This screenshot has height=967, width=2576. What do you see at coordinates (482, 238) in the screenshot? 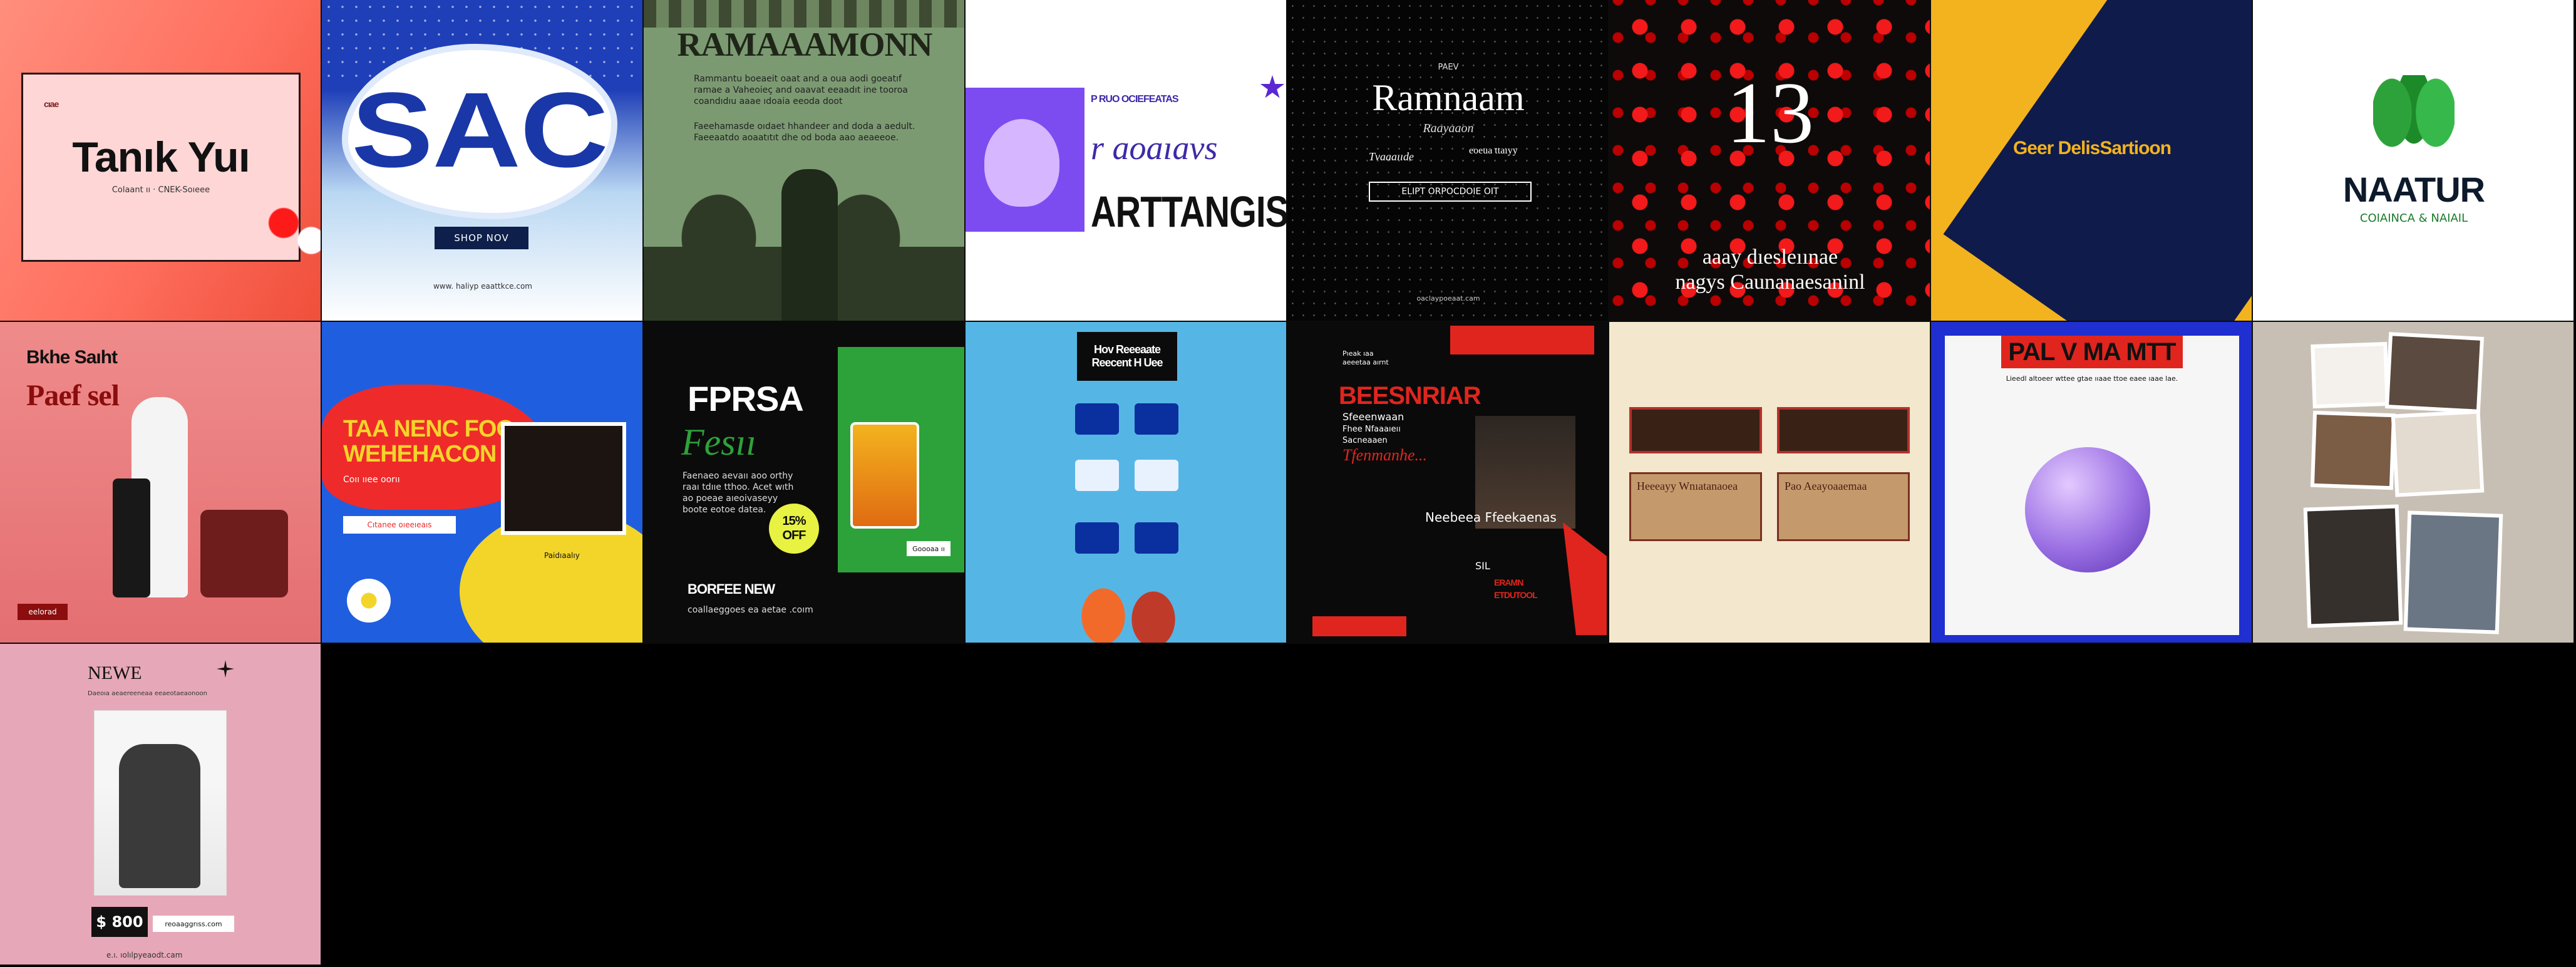
I see `shop-now-button: SHOP NOV` at bounding box center [482, 238].